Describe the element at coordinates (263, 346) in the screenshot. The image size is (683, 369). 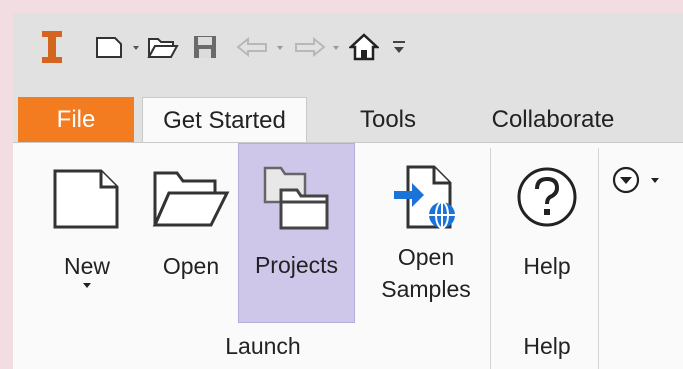
I see `group-label-launch: Launch` at that location.